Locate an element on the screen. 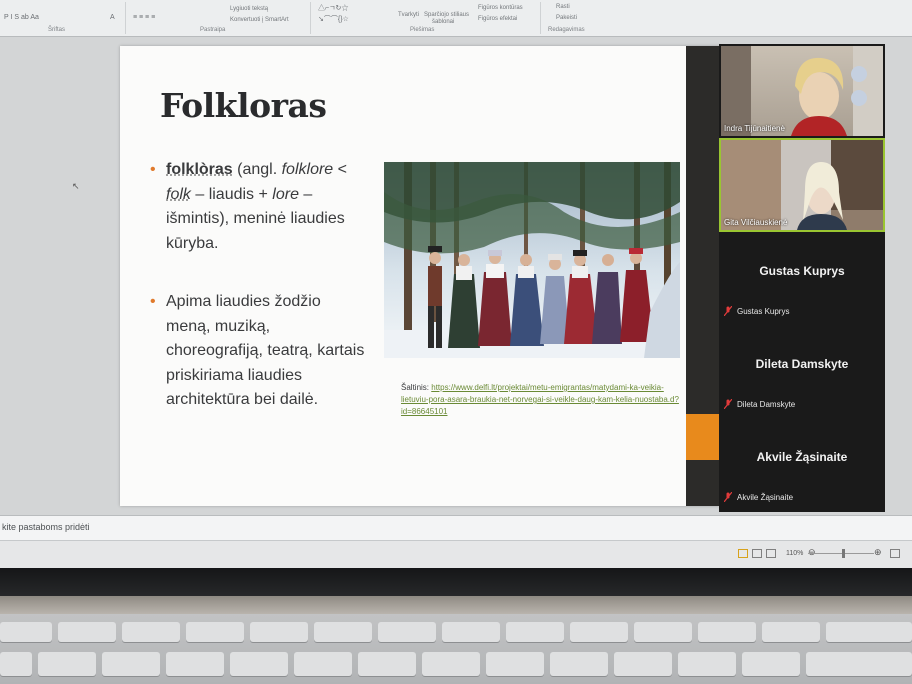 The height and width of the screenshot is (684, 912). participant-tile-no-video: Gustas Kuprys Gustas Kuprys is located at coordinates (802, 279).